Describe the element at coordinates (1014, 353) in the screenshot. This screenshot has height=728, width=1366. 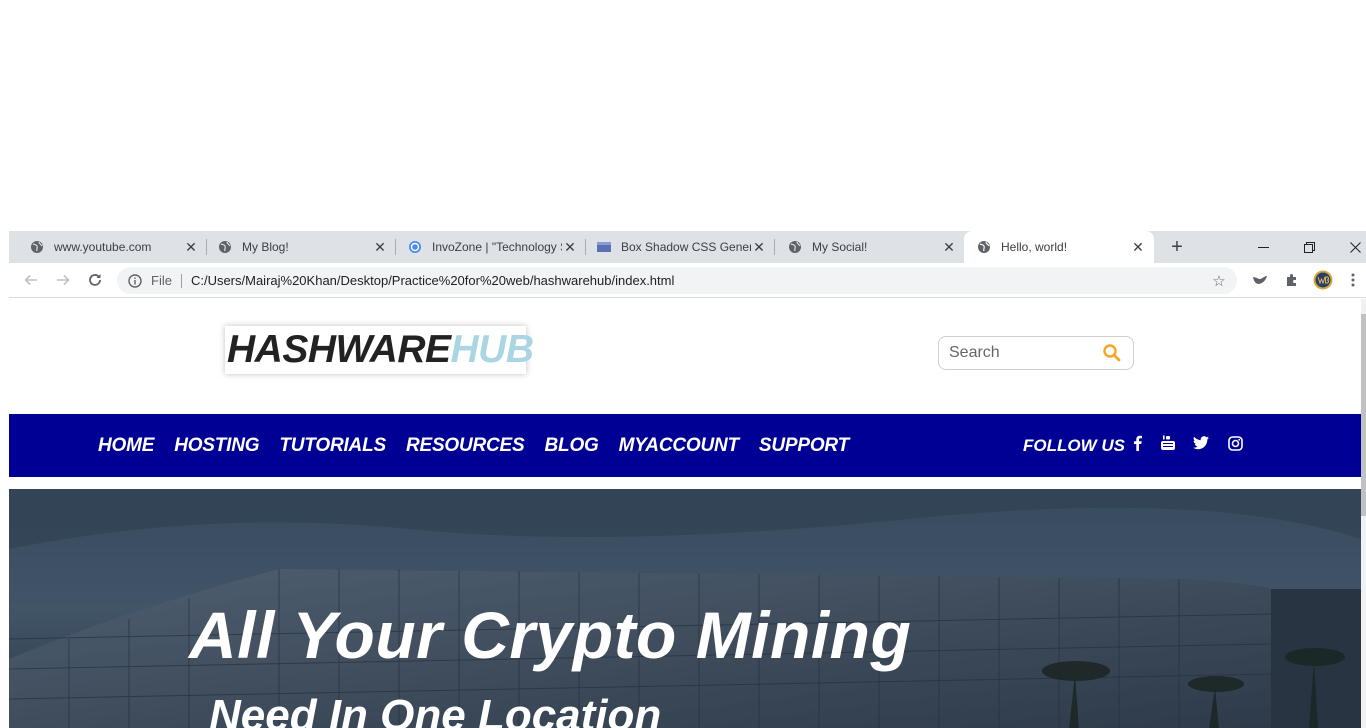
I see `search-input` at that location.